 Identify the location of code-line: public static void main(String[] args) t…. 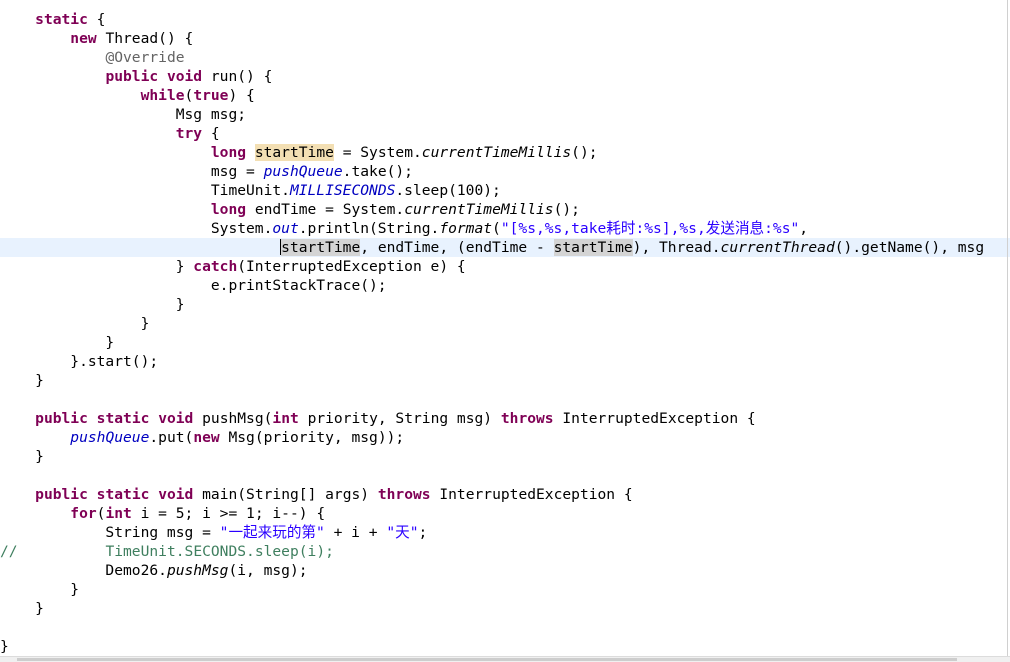
(334, 494).